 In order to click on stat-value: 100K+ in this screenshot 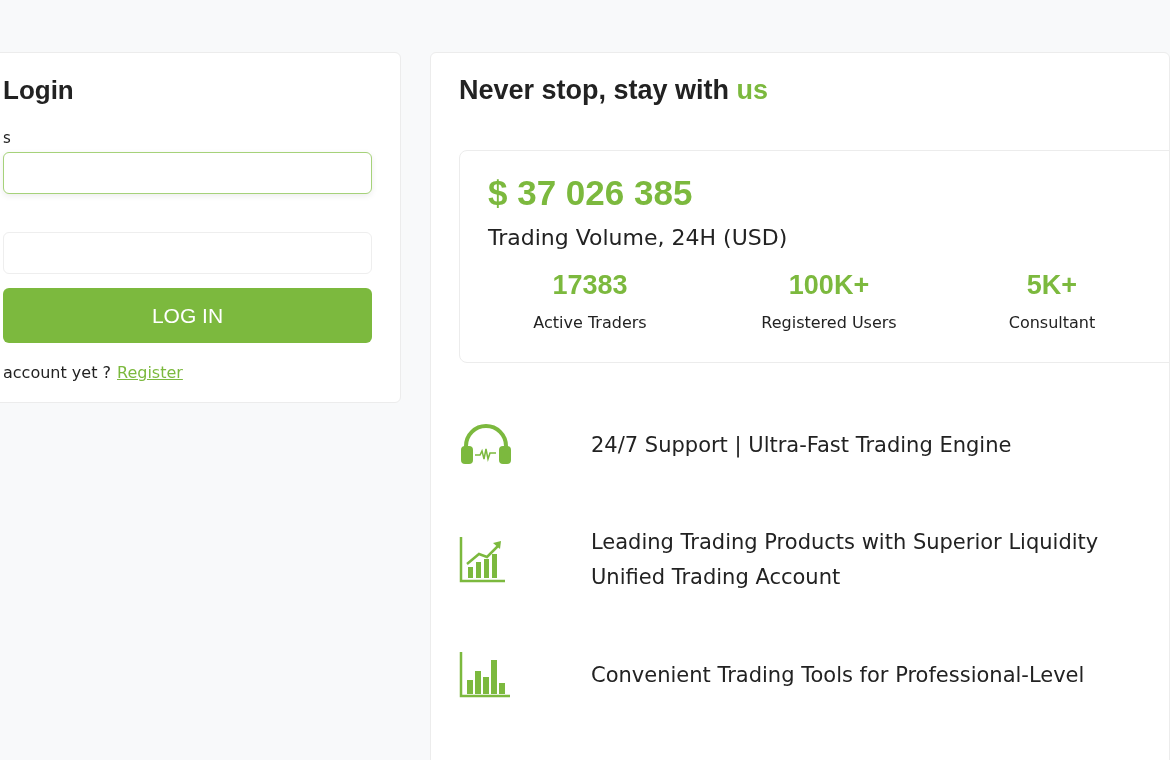, I will do `click(829, 285)`.